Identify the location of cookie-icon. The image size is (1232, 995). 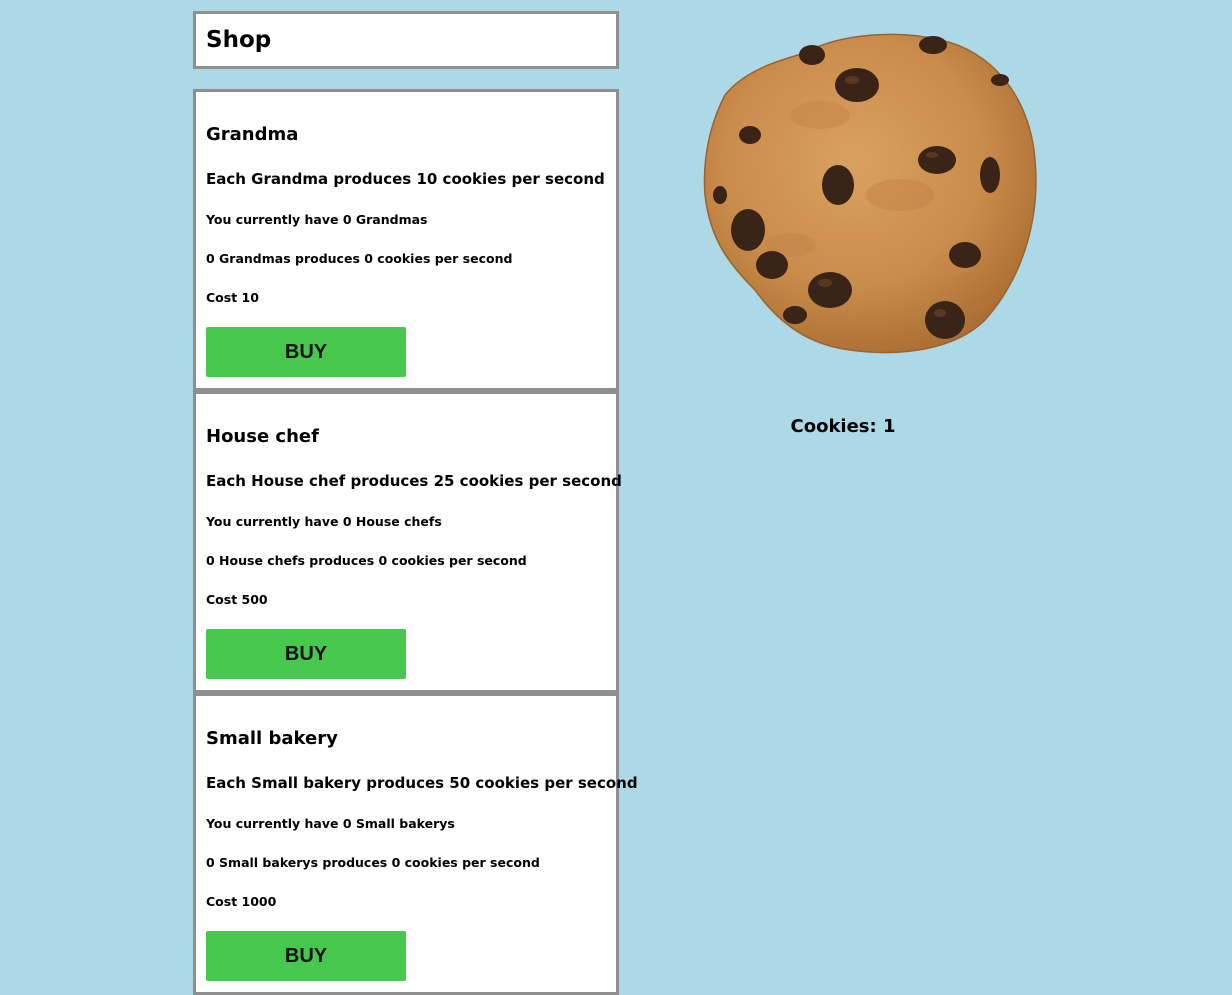
(870, 192).